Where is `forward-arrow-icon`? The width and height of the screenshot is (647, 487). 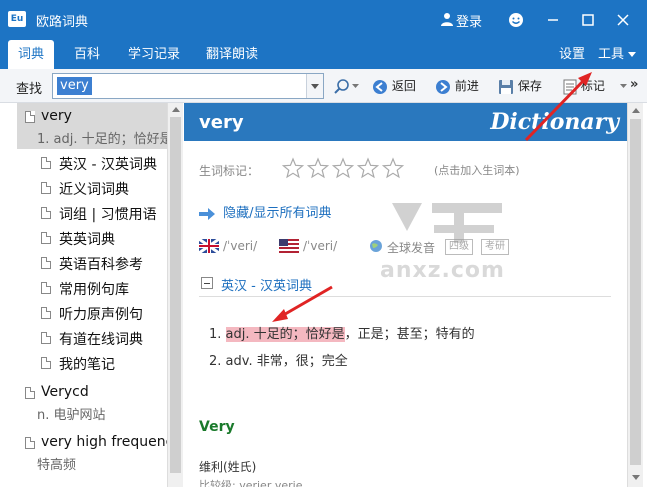
forward-arrow-icon is located at coordinates (443, 86).